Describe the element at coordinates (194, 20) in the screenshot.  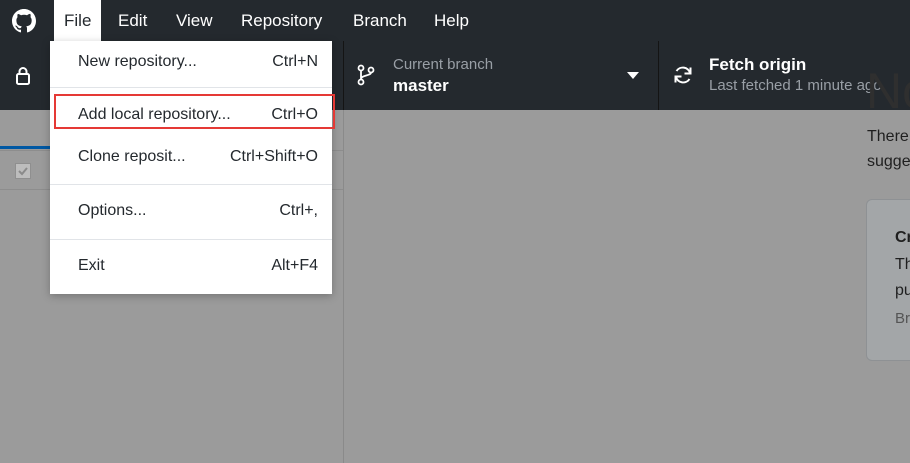
I see `menu-view: View` at that location.